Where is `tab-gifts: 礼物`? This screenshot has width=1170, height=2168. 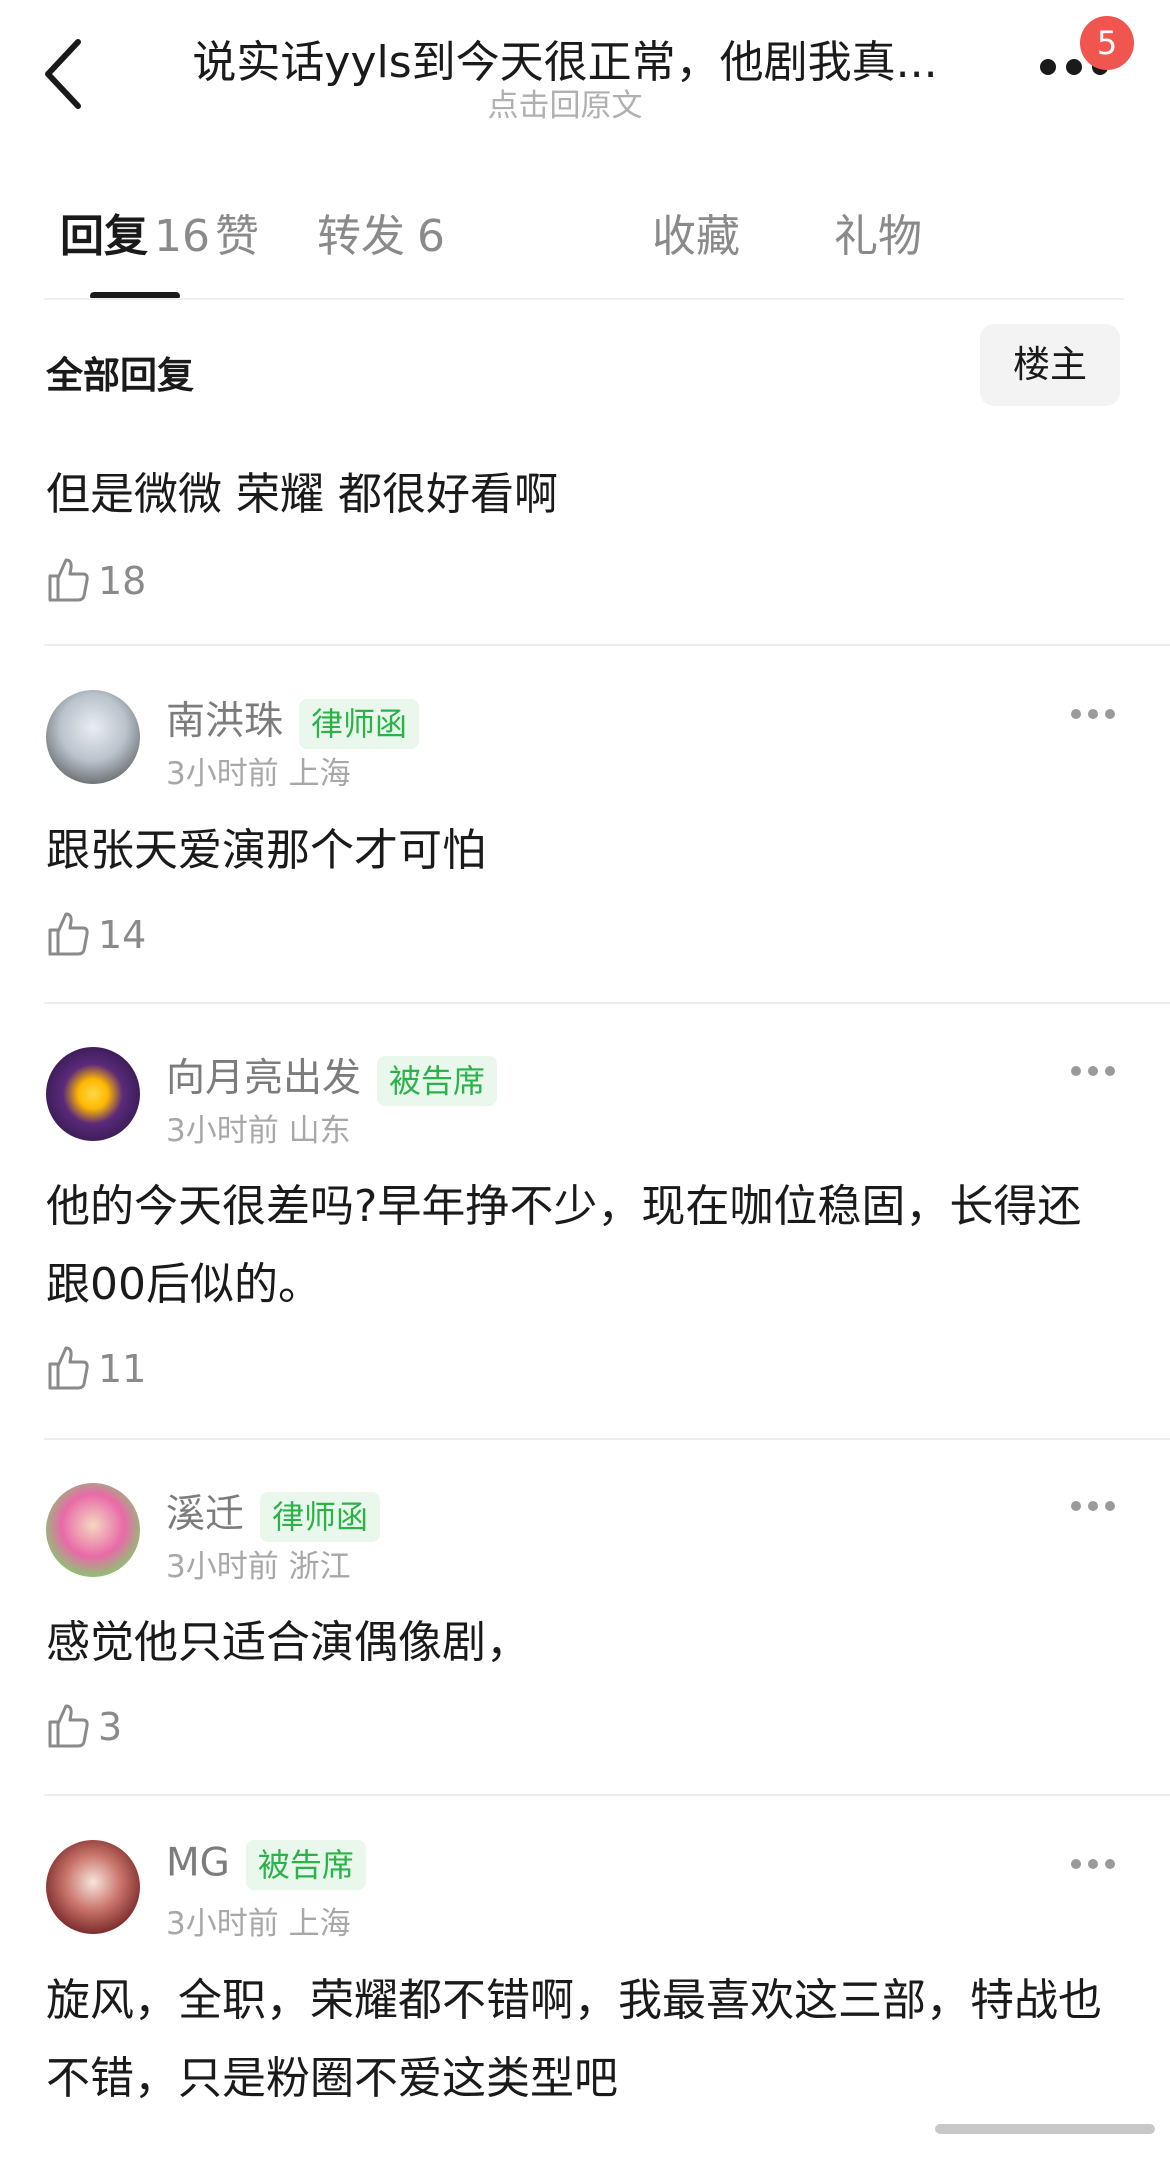 tab-gifts: 礼物 is located at coordinates (878, 232).